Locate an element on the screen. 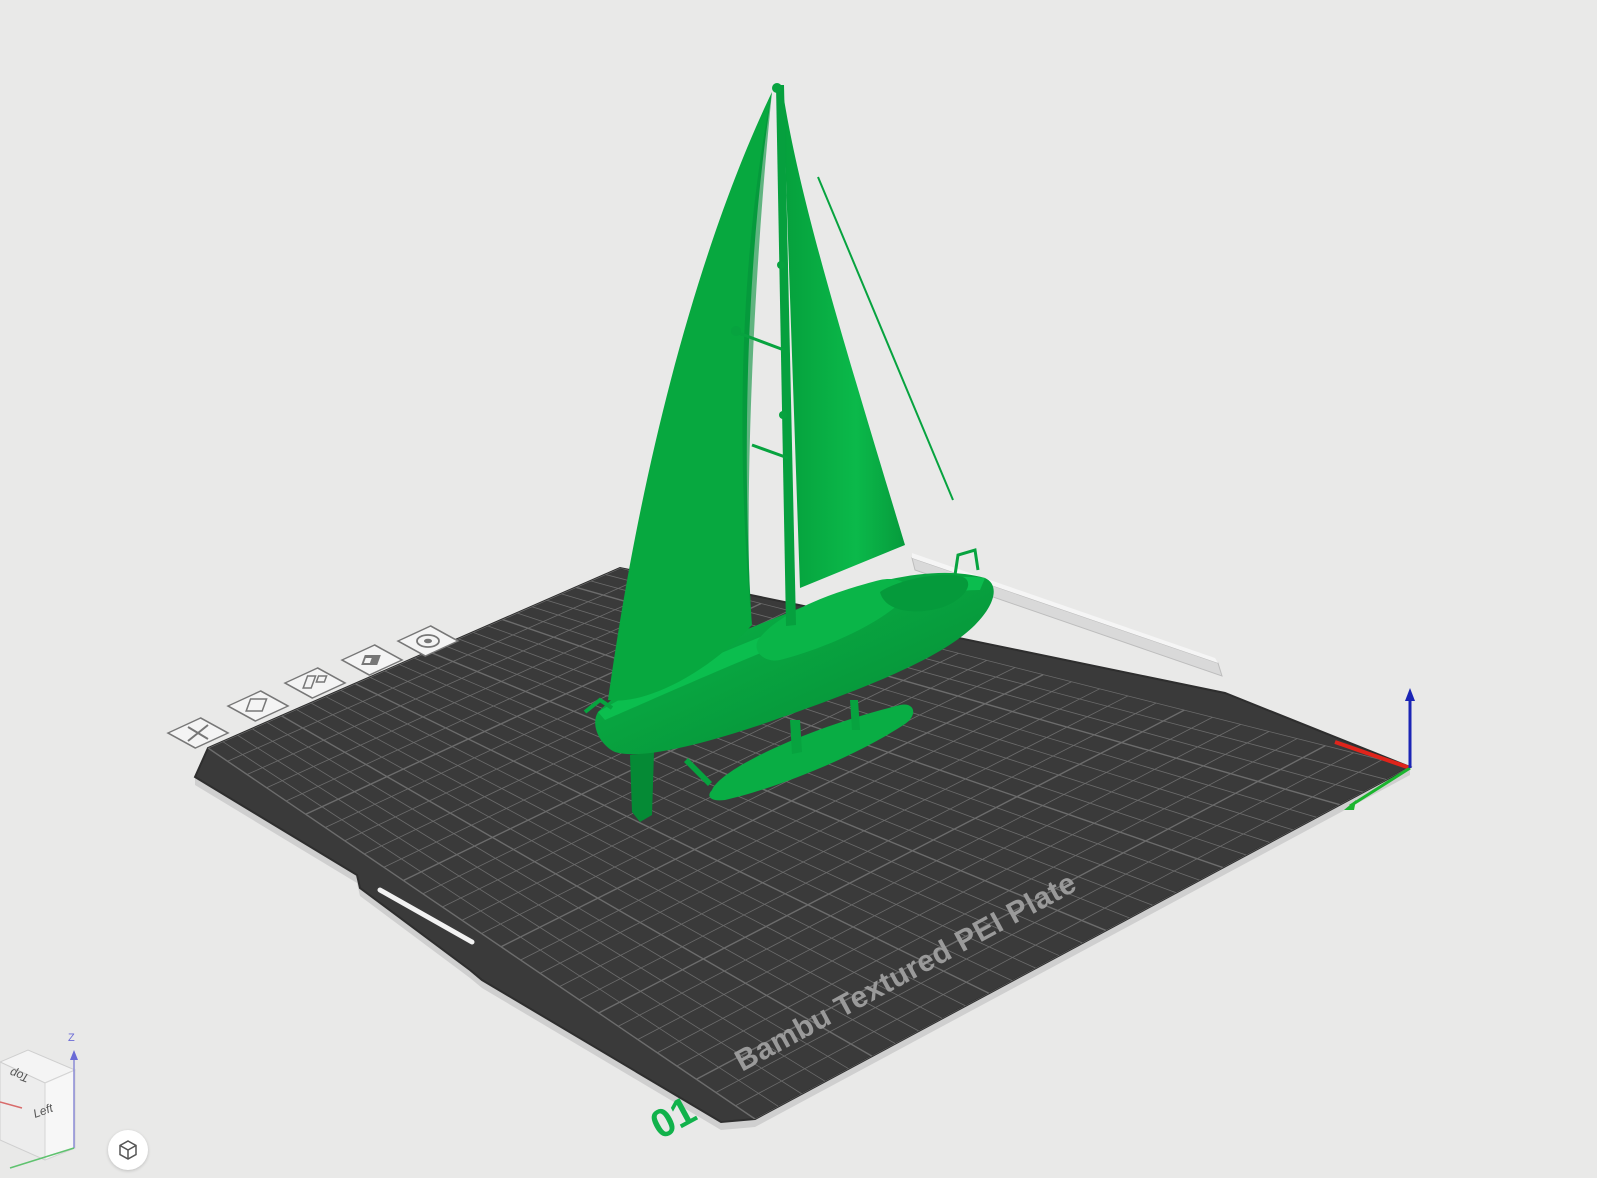 This screenshot has width=1597, height=1178. z-axis-arrow is located at coordinates (1410, 694).